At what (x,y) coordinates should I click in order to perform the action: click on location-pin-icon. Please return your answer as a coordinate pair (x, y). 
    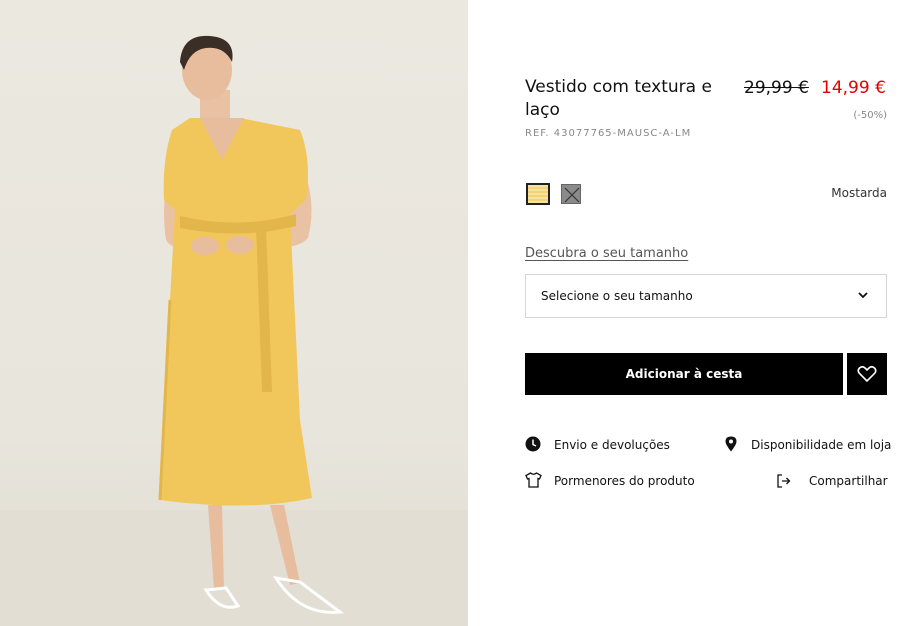
    Looking at the image, I should click on (731, 444).